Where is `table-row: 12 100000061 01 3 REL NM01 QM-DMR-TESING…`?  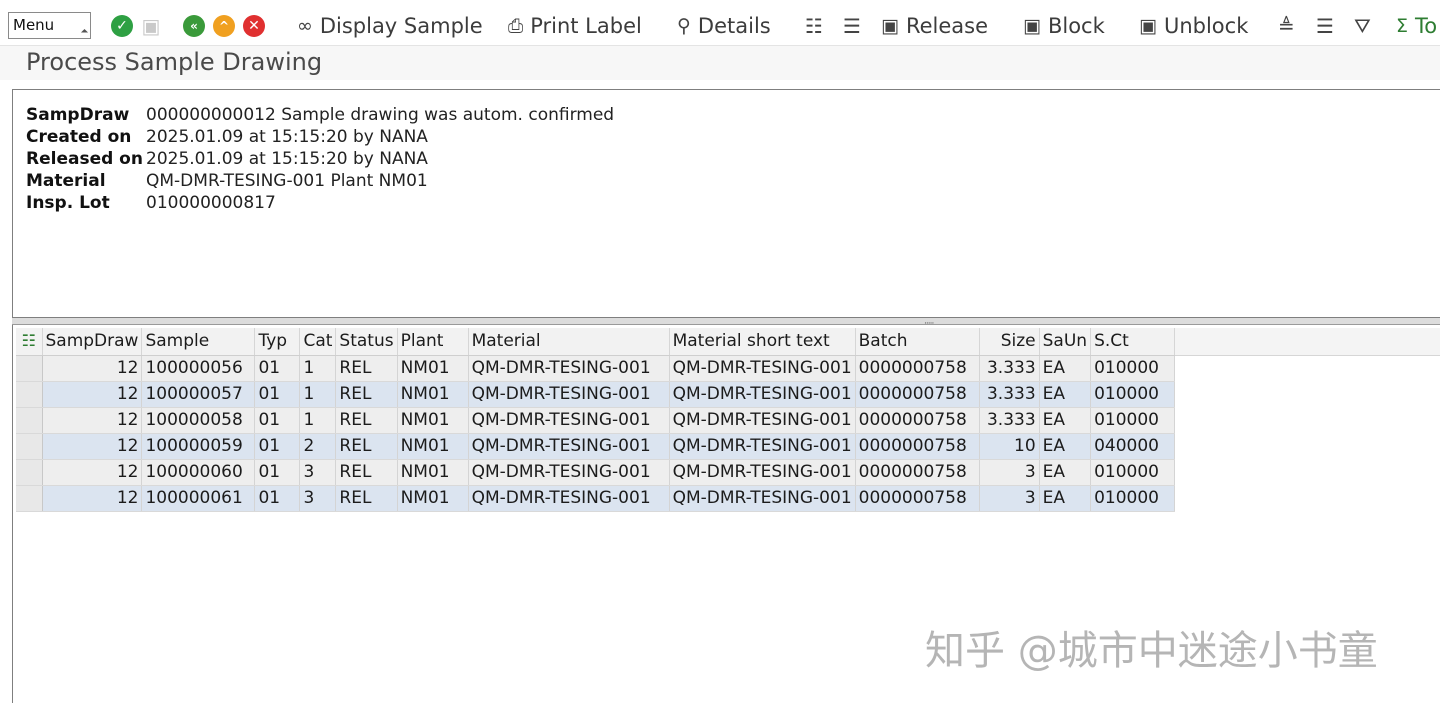 table-row: 12 100000061 01 3 REL NM01 QM-DMR-TESING… is located at coordinates (595, 498).